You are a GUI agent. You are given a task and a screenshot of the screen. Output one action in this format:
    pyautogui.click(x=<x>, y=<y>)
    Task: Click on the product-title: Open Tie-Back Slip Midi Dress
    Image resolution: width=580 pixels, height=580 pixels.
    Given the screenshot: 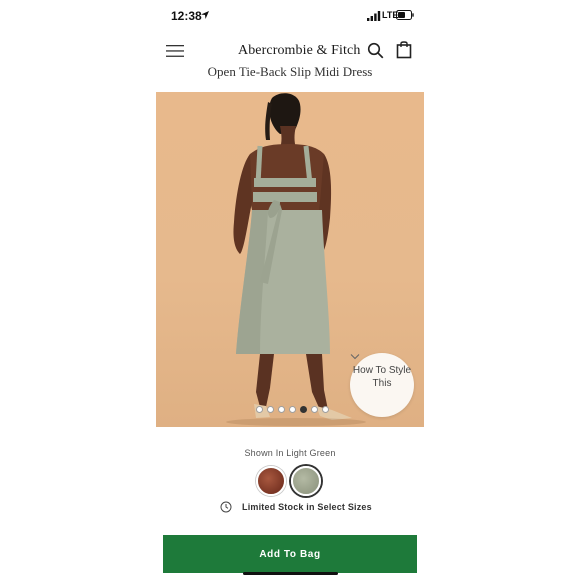 What is the action you would take?
    pyautogui.click(x=290, y=71)
    